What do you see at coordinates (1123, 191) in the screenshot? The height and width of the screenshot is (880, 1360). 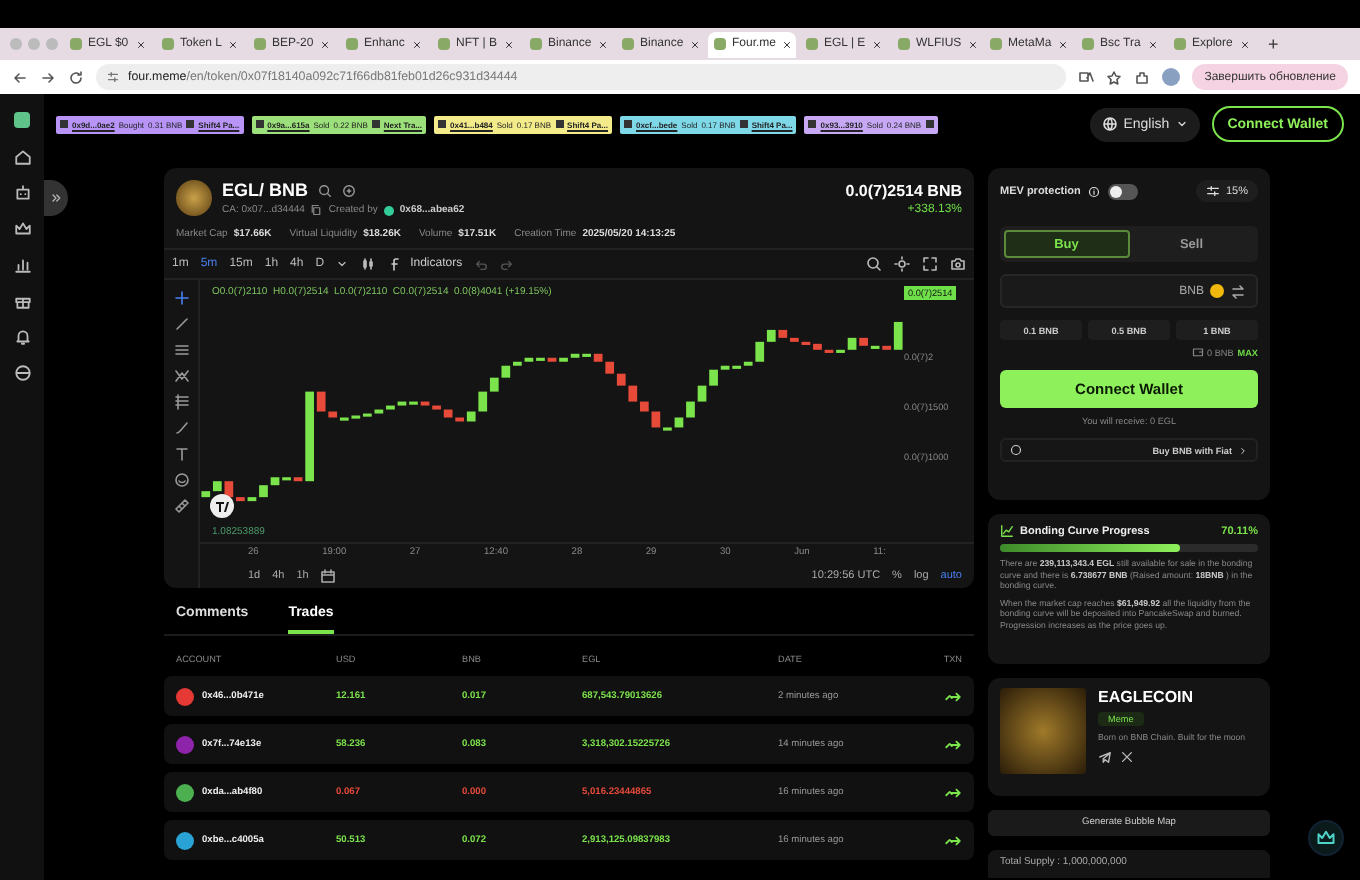 I see `mev-toggle` at bounding box center [1123, 191].